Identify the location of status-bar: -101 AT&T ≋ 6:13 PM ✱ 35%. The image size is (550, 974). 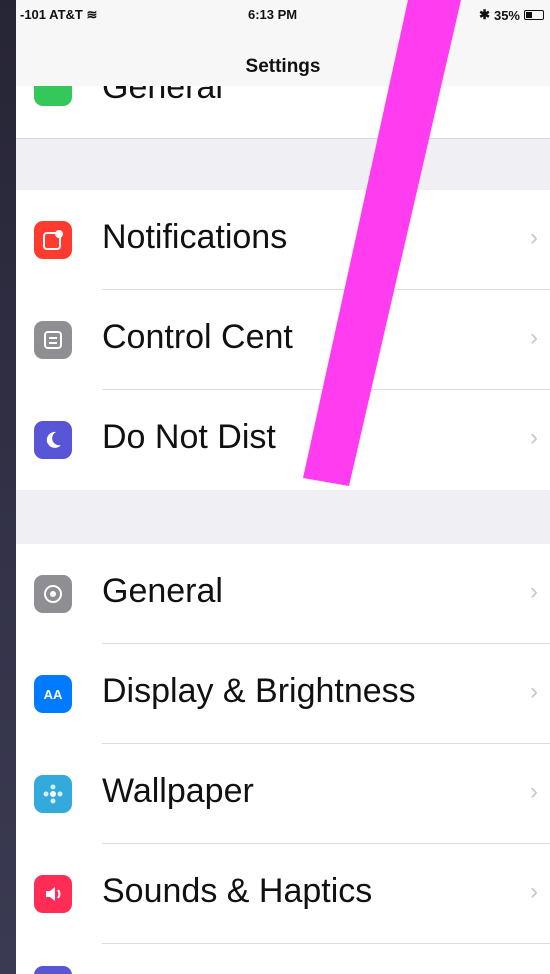
(283, 15).